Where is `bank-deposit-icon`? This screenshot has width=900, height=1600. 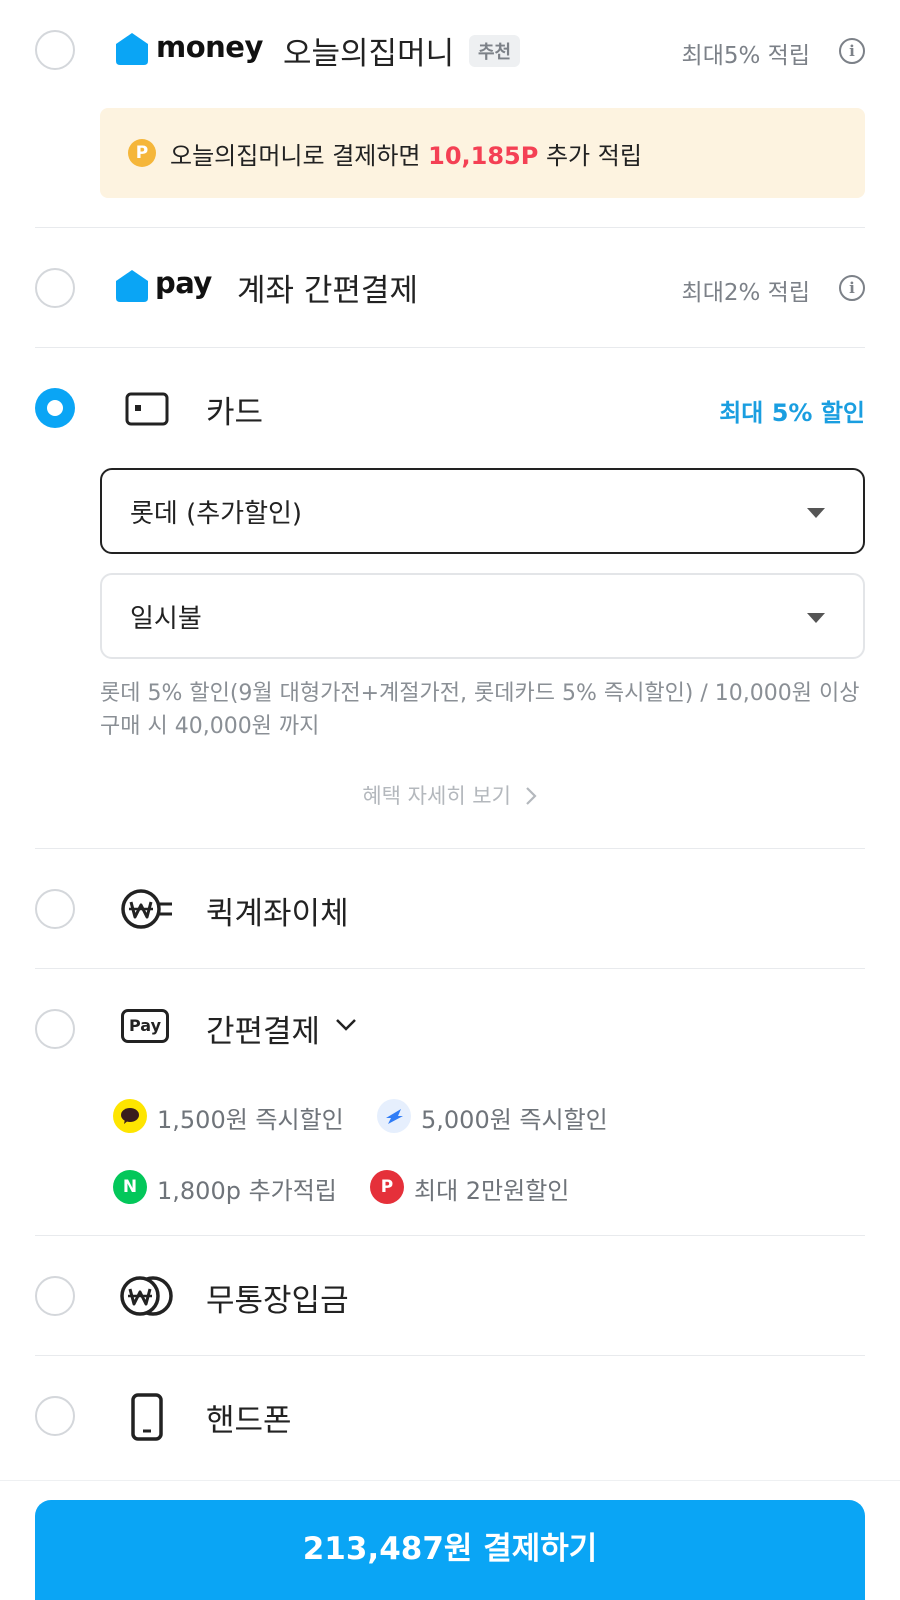
bank-deposit-icon is located at coordinates (146, 1296).